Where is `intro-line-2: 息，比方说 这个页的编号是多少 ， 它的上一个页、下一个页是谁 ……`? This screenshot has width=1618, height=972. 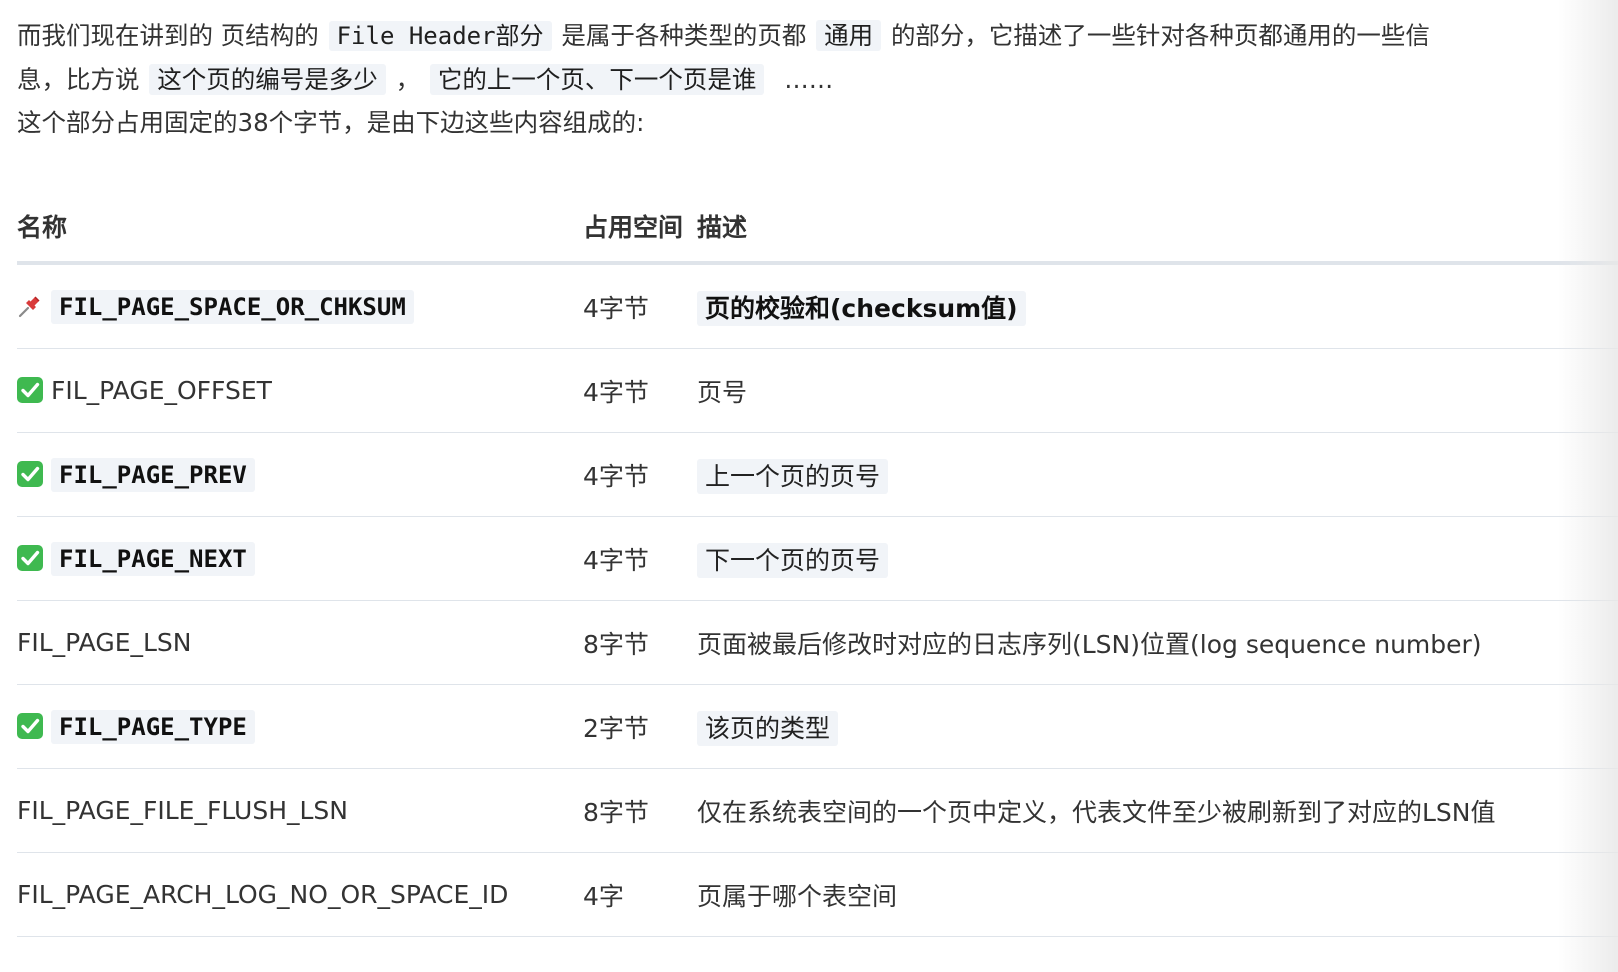
intro-line-2: 息，比方说 这个页的编号是多少 ， 它的上一个页、下一个页是谁 …… is located at coordinates (425, 79).